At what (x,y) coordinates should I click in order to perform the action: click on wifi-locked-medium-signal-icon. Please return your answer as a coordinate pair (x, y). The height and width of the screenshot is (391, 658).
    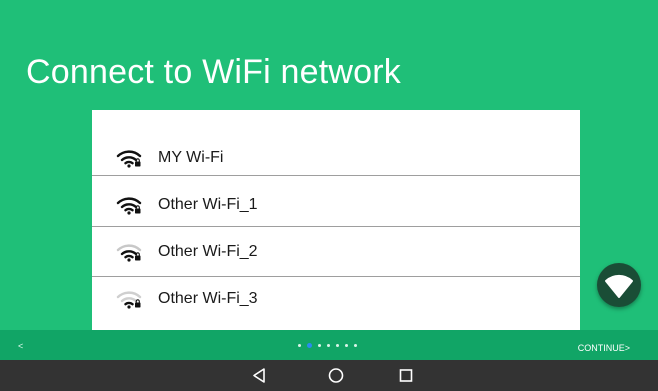
    Looking at the image, I should click on (129, 252).